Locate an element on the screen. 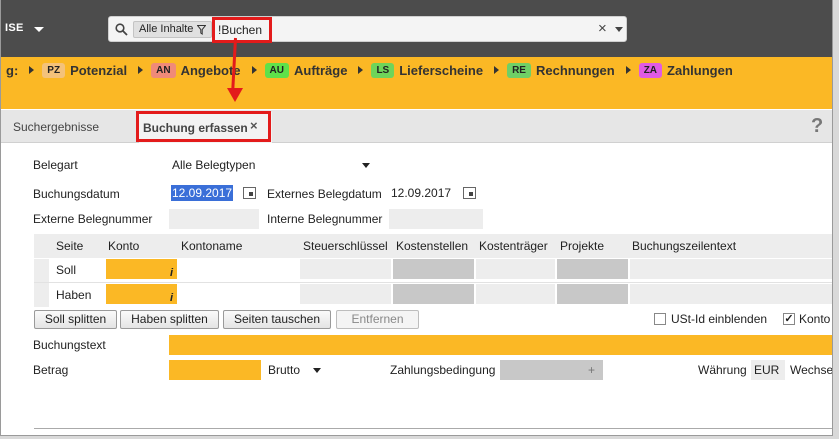 This screenshot has width=839, height=439. ext-belegnummer-label: Externe Belegnummer is located at coordinates (93, 219).